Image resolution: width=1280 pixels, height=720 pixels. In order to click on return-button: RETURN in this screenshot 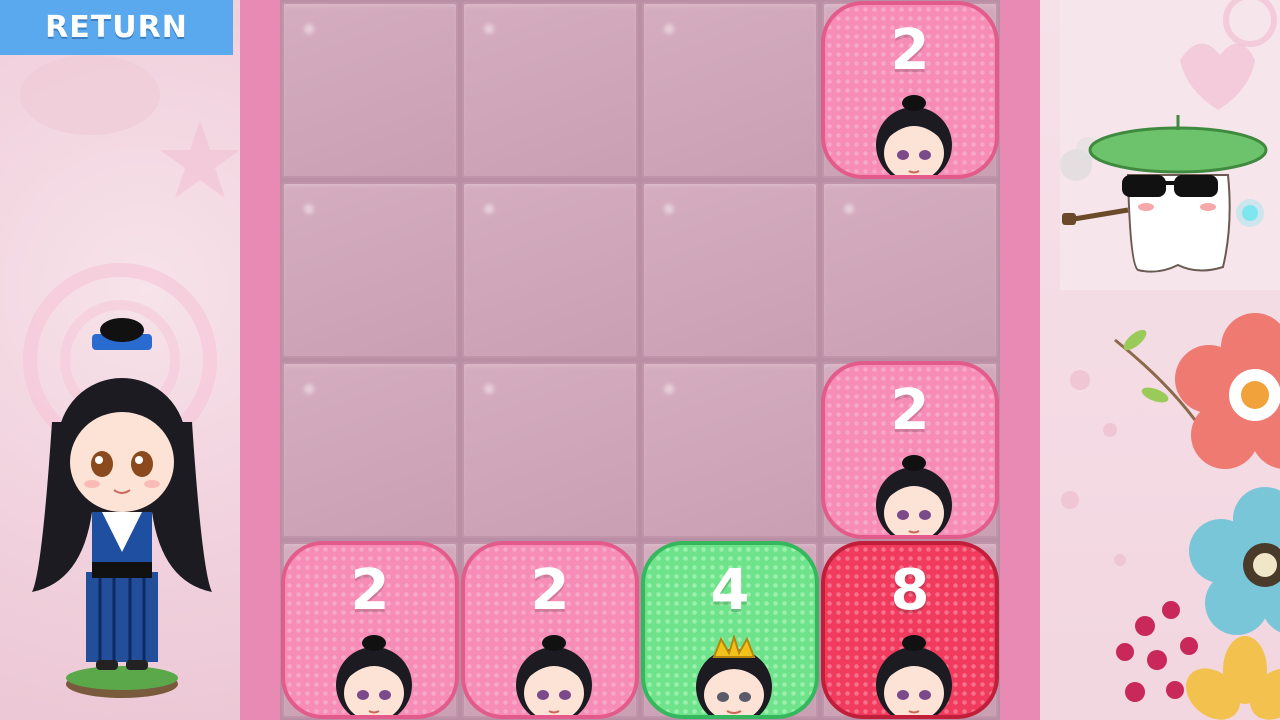, I will do `click(116, 27)`.